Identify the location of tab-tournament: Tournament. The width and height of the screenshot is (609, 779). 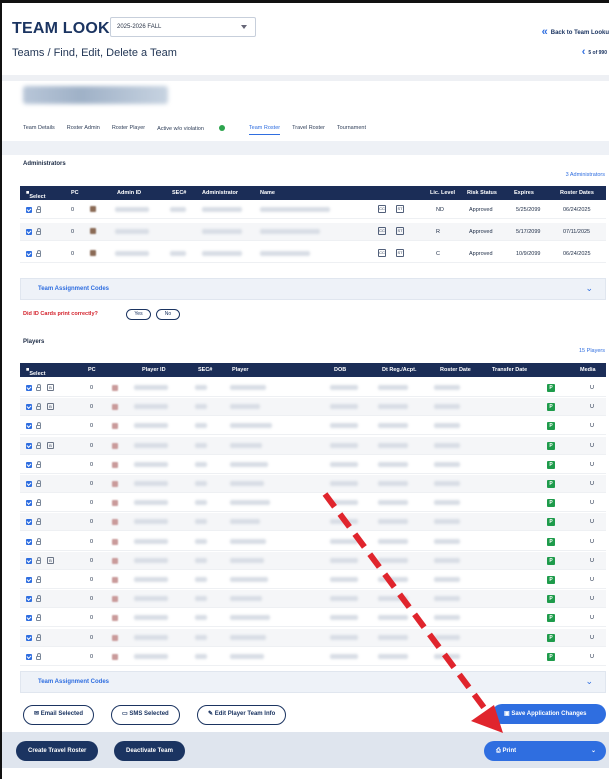
(351, 130).